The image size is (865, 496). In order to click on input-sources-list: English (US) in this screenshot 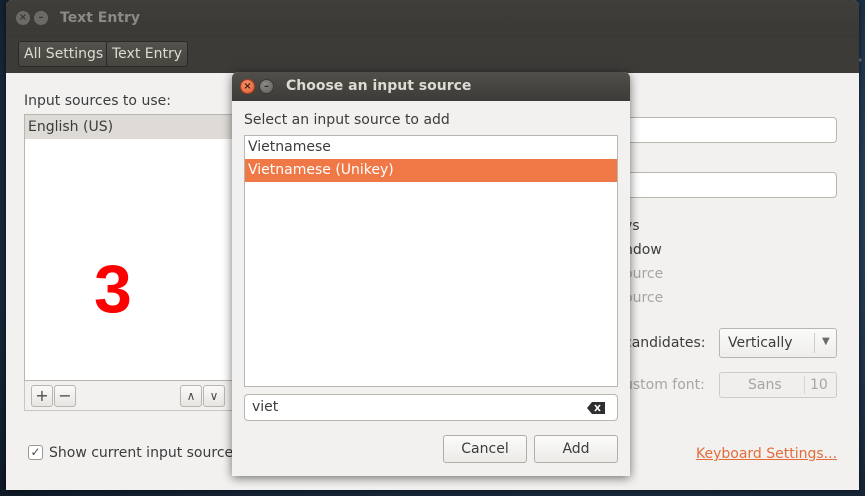, I will do `click(130, 247)`.